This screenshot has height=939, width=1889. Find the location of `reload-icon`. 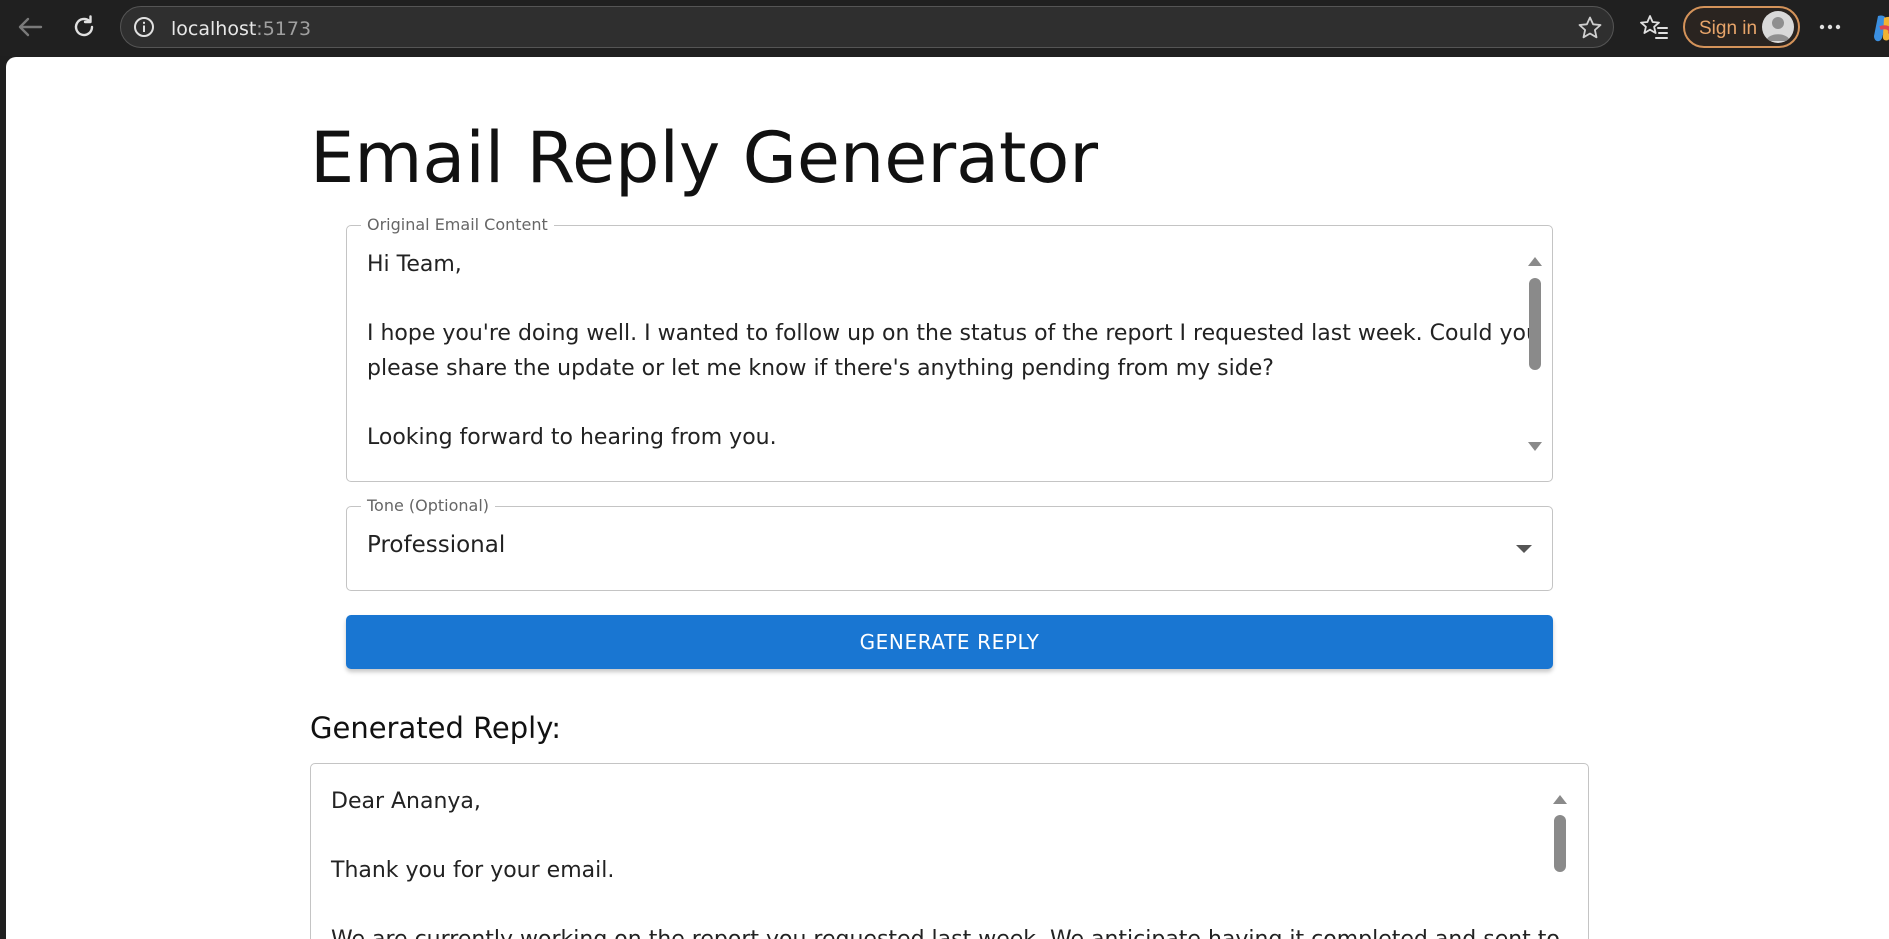

reload-icon is located at coordinates (84, 26).